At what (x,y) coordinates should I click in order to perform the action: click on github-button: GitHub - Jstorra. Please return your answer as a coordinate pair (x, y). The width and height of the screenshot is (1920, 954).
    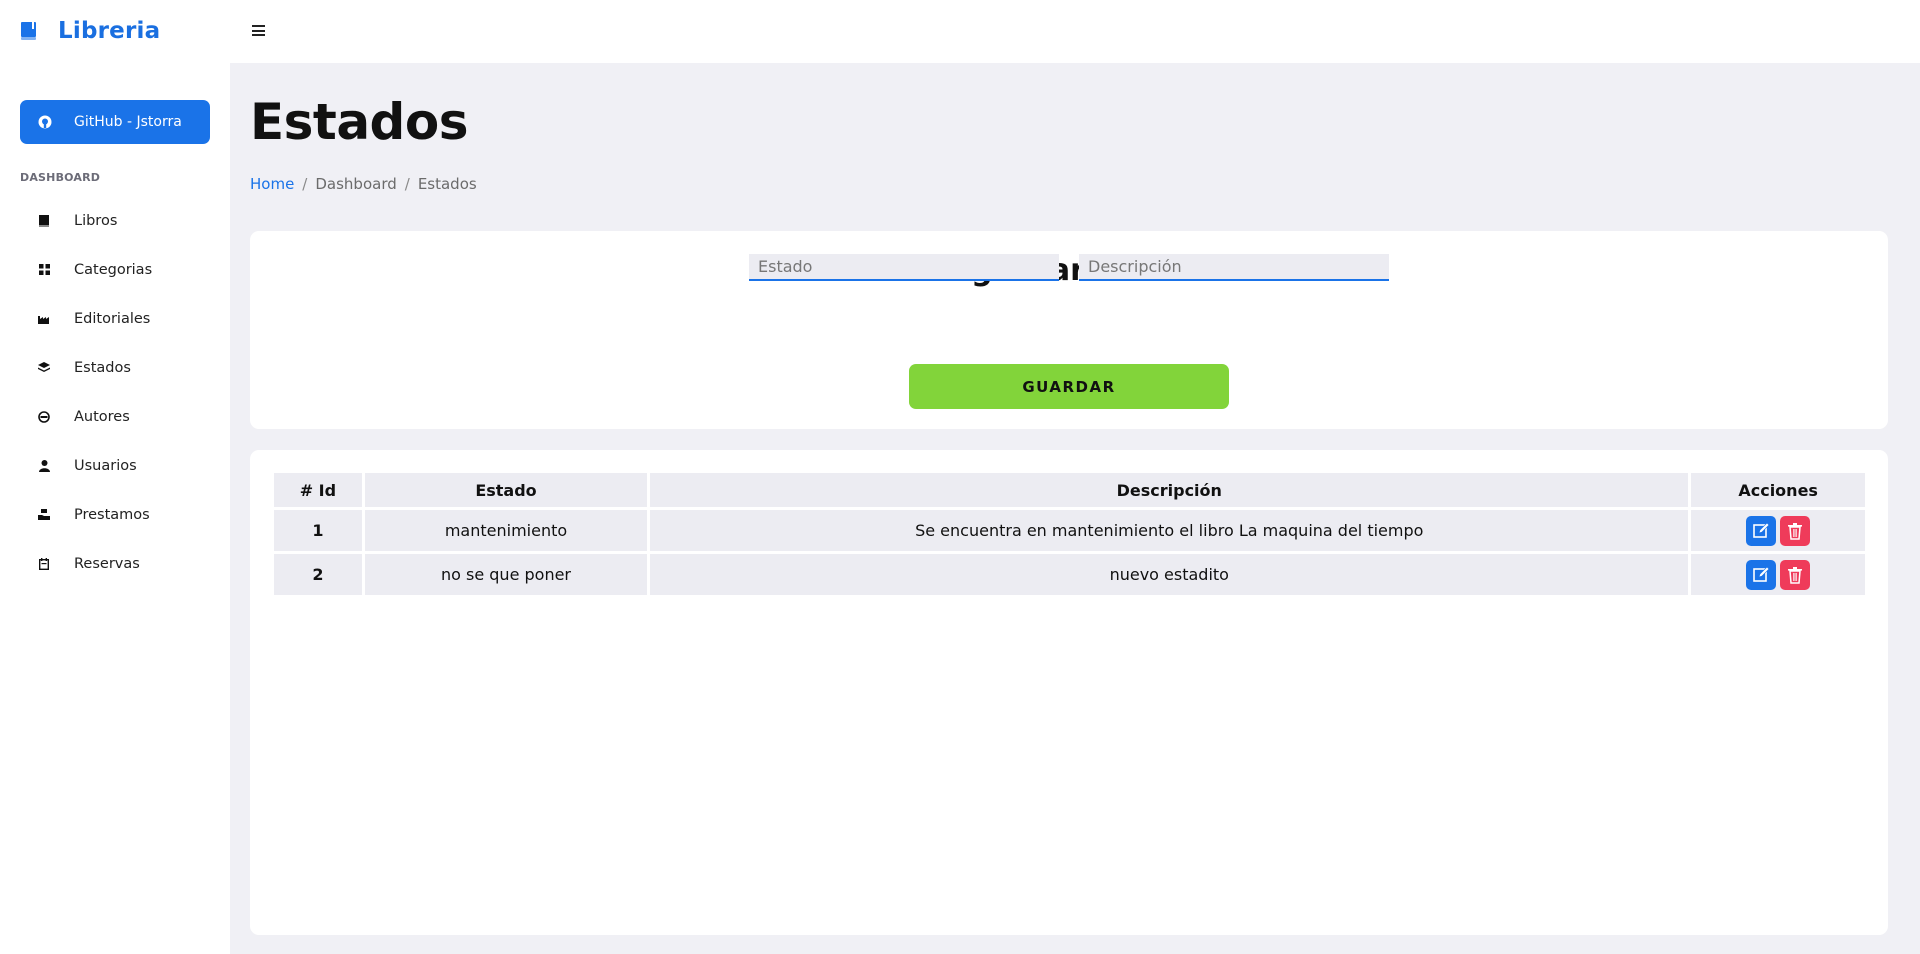
    Looking at the image, I should click on (115, 122).